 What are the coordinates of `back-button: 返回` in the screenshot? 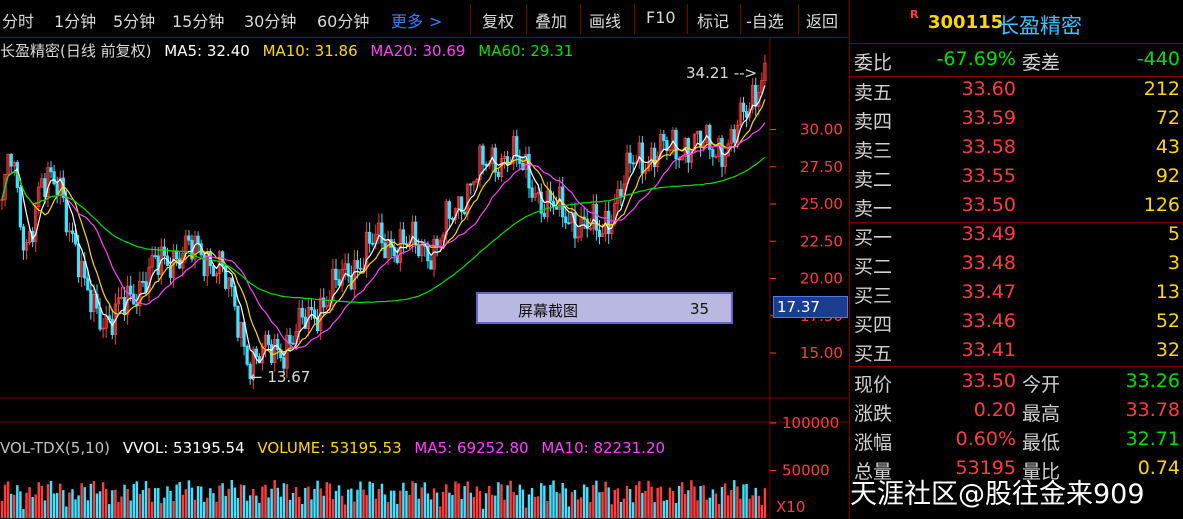 It's located at (822, 20).